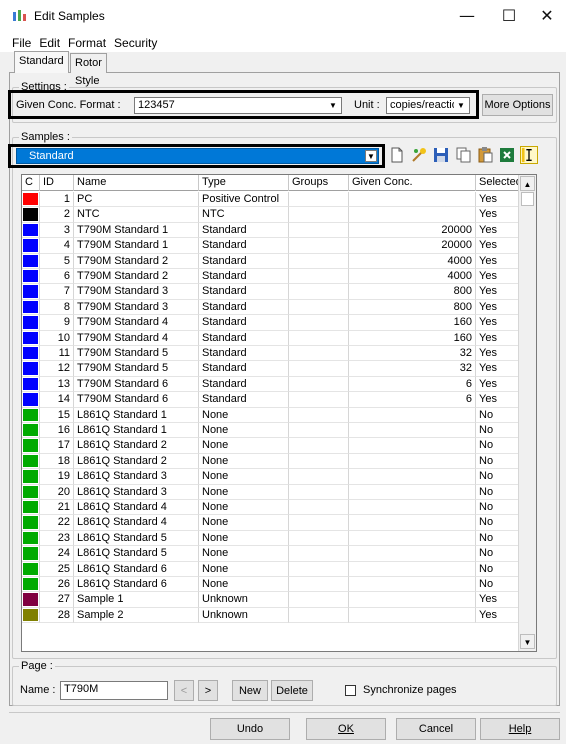 This screenshot has height=744, width=566. What do you see at coordinates (346, 729) in the screenshot?
I see `ok-button: OK` at bounding box center [346, 729].